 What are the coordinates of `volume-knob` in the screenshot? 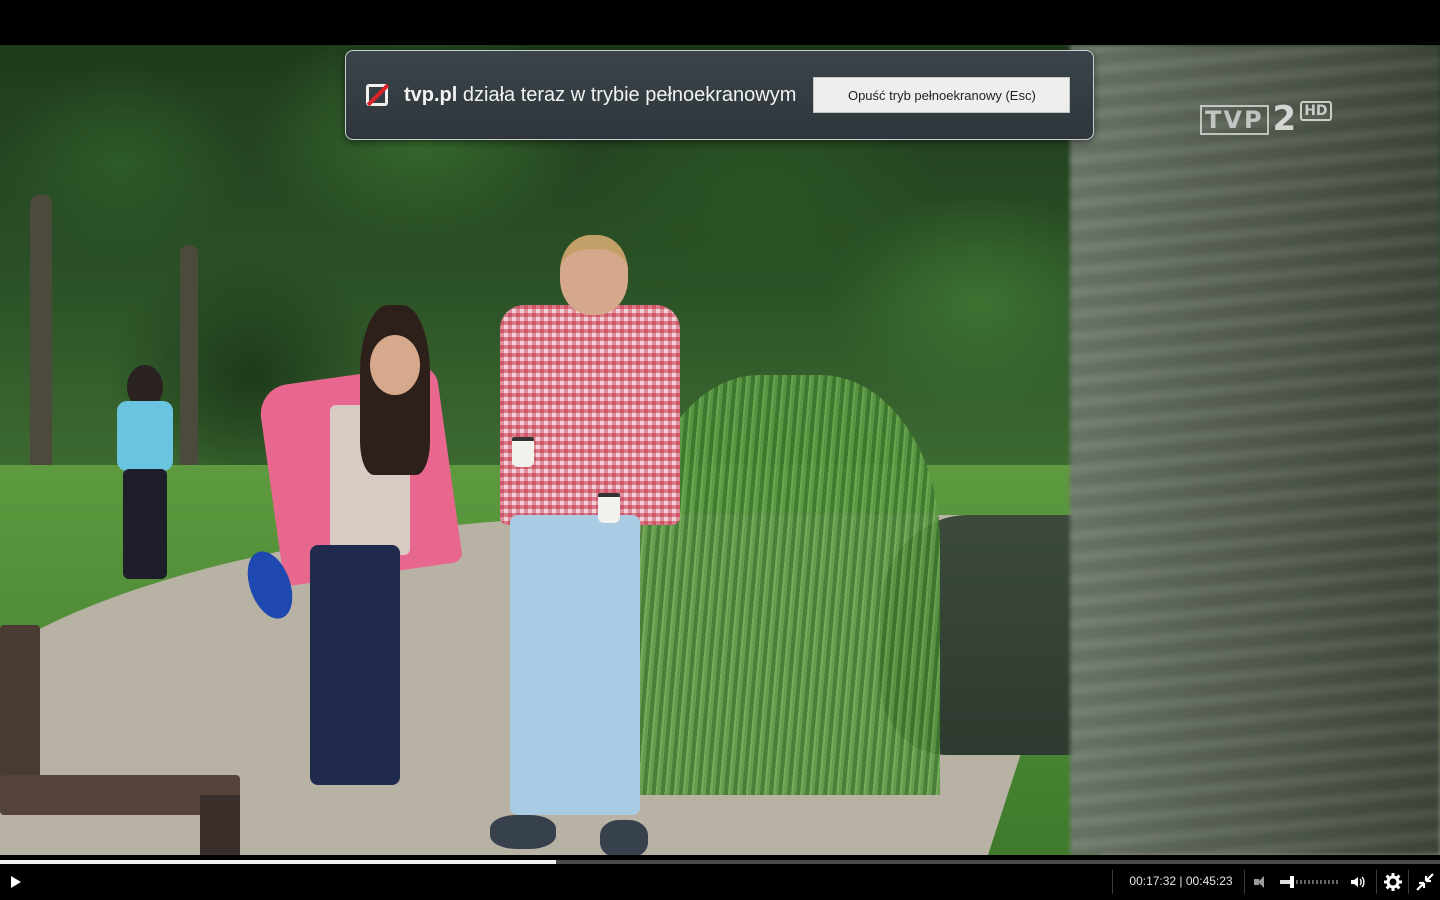 It's located at (1292, 882).